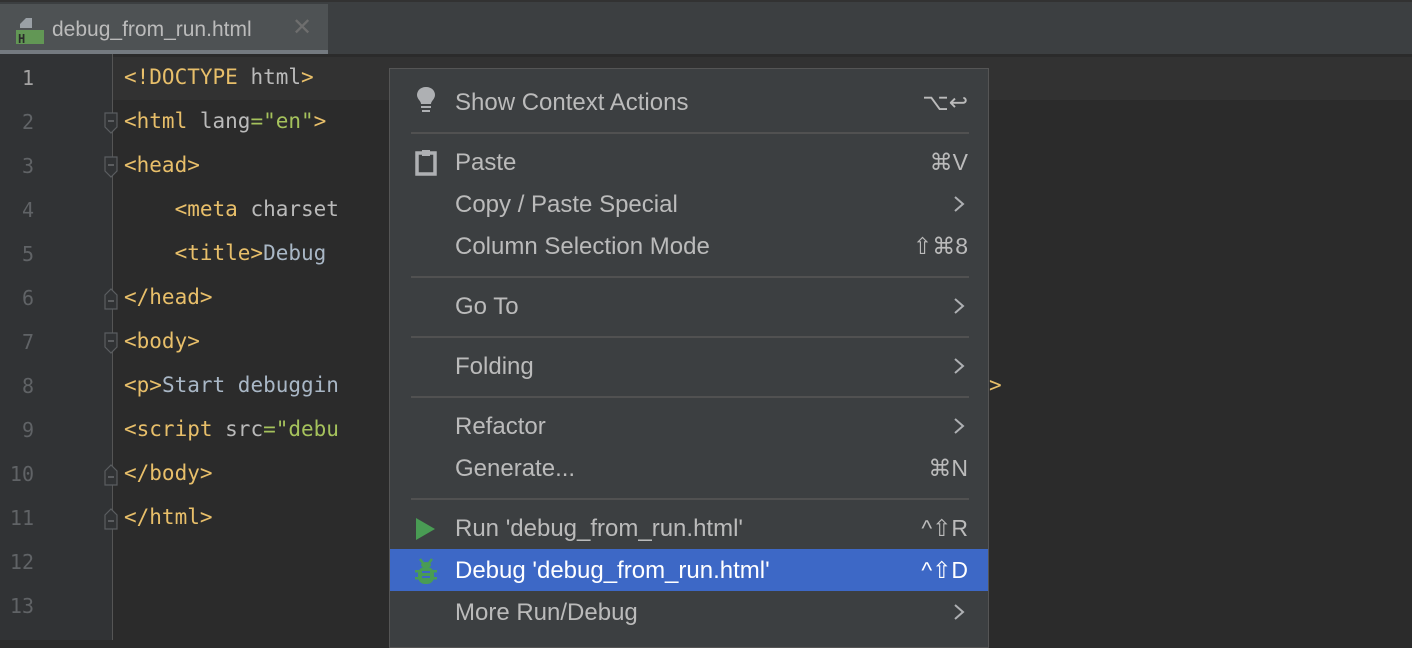  What do you see at coordinates (689, 306) in the screenshot?
I see `menu-item-go-to: Go To` at bounding box center [689, 306].